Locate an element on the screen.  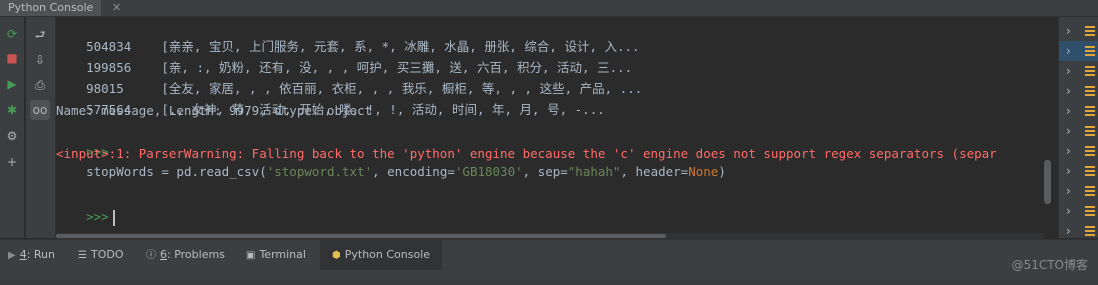
variables-panel: › › › › › › › › › › › is located at coordinates (1078, 127).